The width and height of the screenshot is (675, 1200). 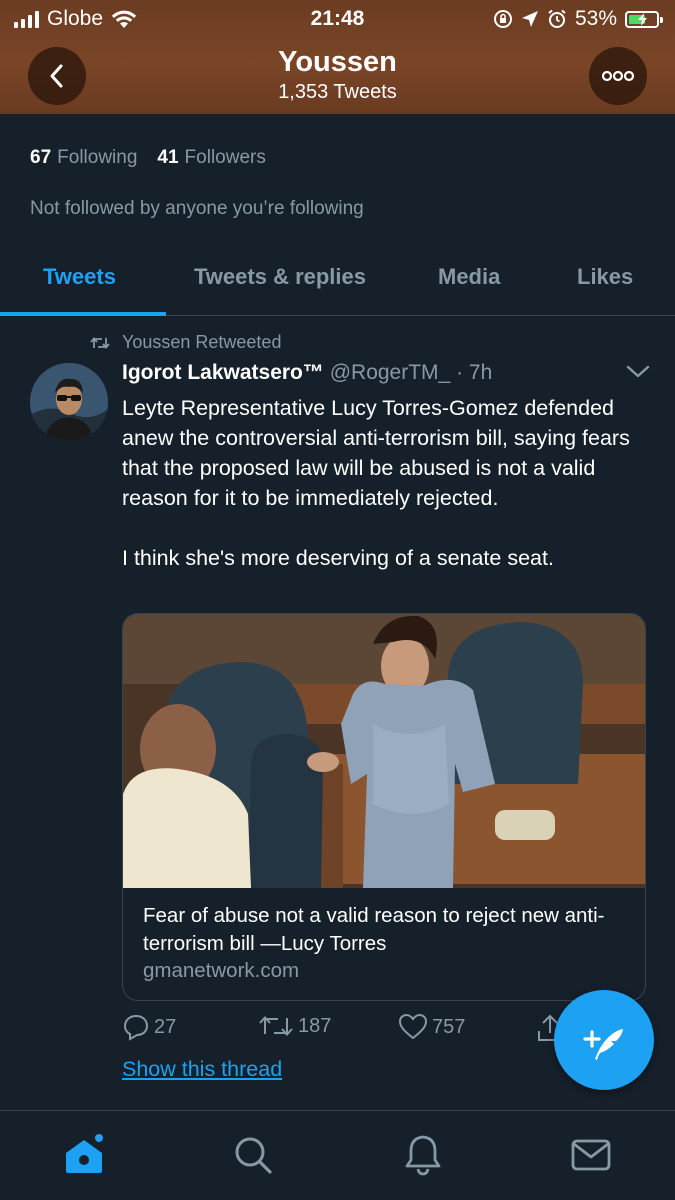 I want to click on search-icon, so click(x=253, y=1155).